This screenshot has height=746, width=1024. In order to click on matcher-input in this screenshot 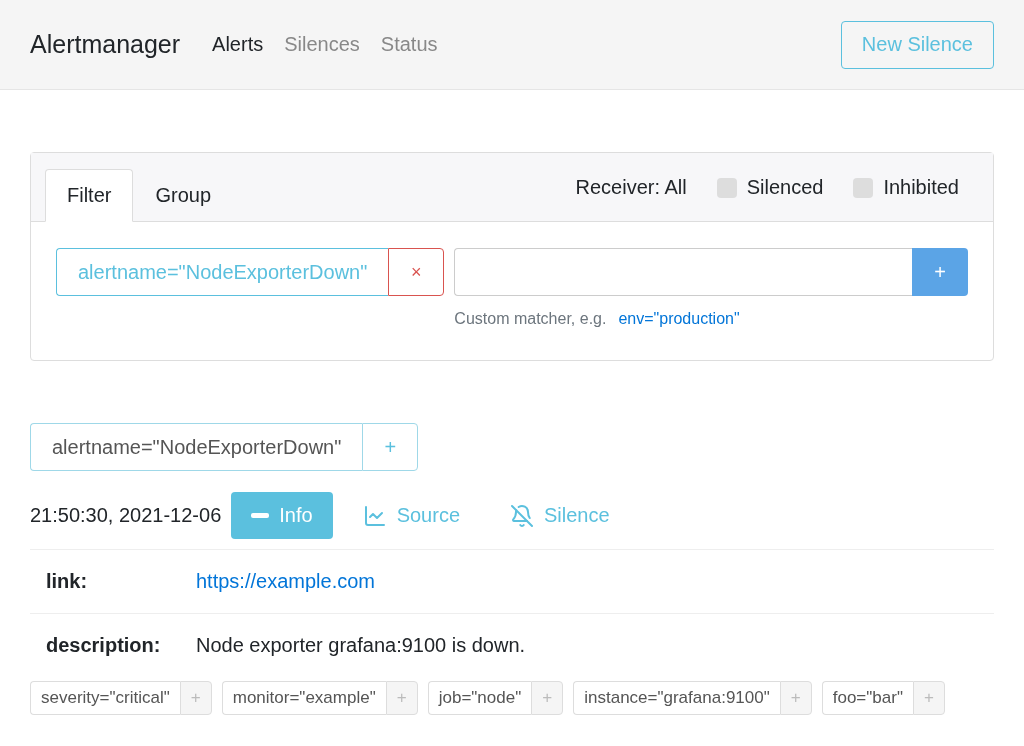, I will do `click(683, 272)`.